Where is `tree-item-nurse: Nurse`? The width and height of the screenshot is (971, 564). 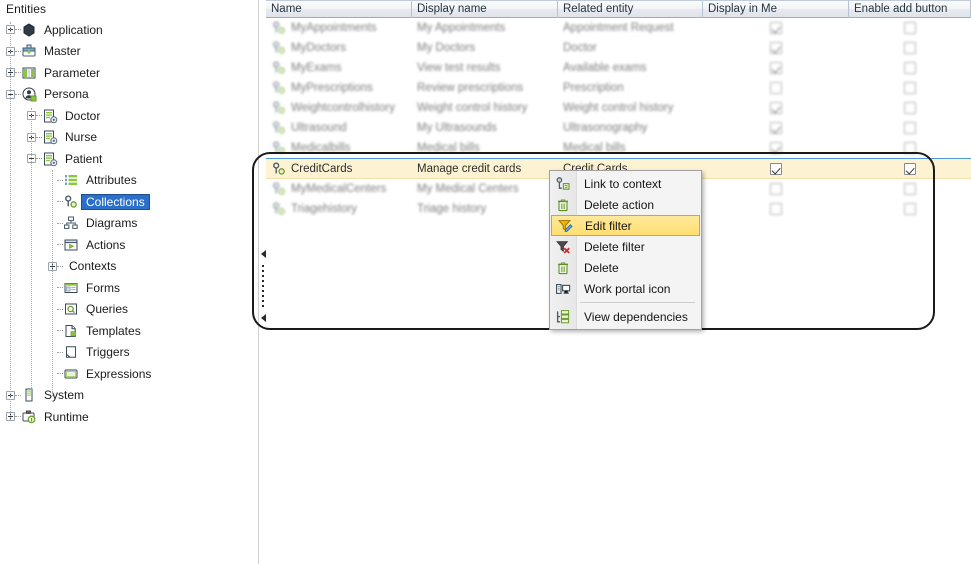
tree-item-nurse: Nurse is located at coordinates (129, 138).